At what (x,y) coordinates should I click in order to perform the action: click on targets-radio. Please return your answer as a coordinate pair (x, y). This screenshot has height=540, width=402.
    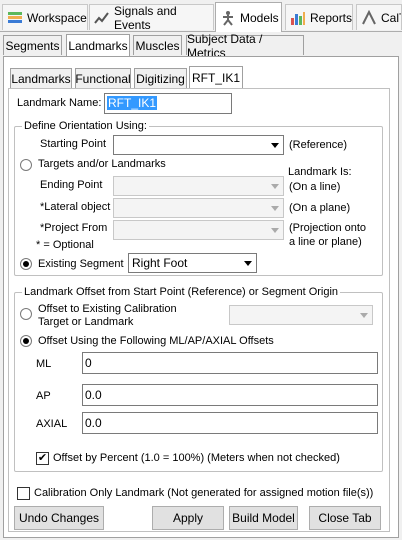
    Looking at the image, I should click on (26, 165).